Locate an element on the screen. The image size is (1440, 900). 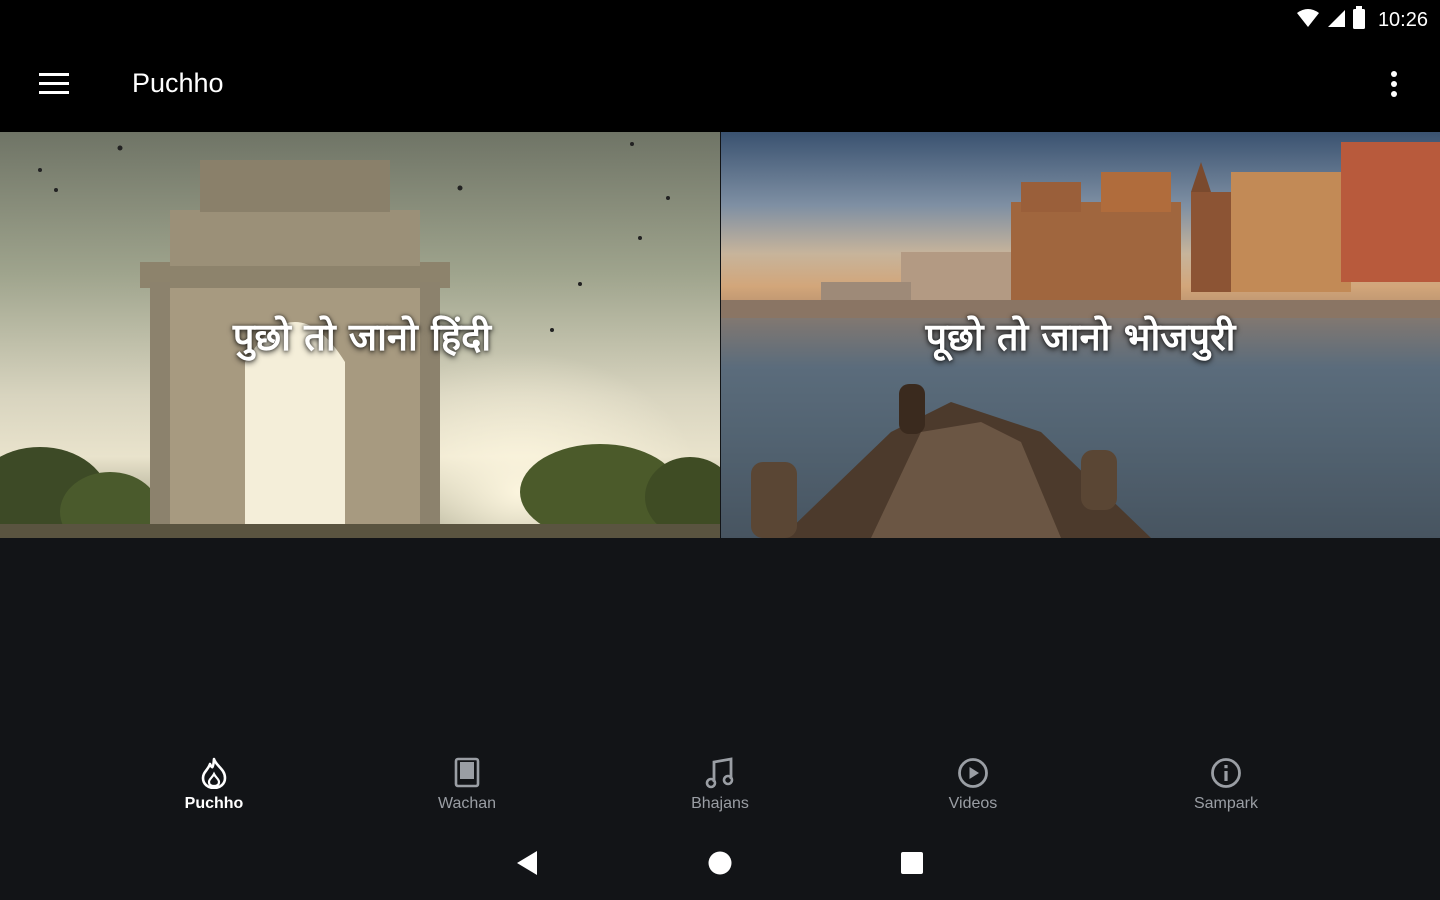
system-navigation-bar is located at coordinates (720, 865).